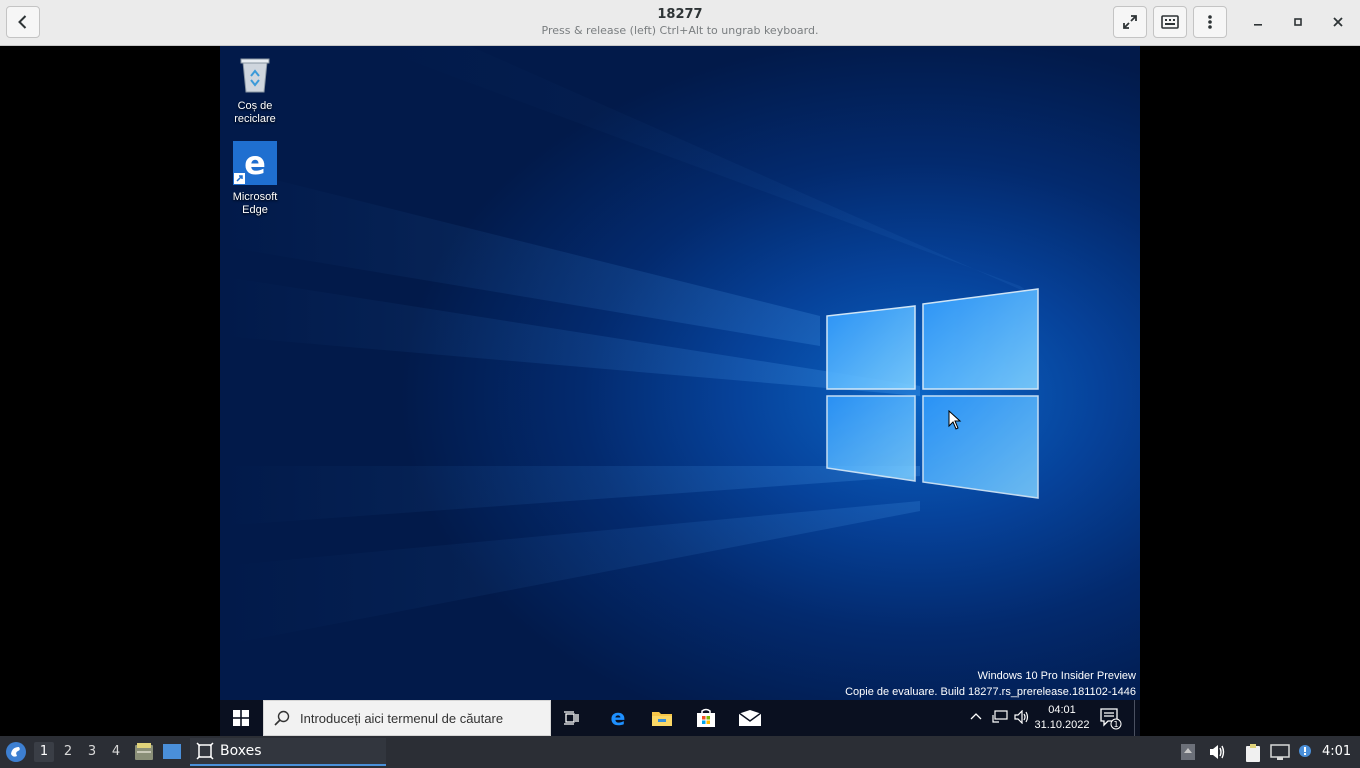 Image resolution: width=1360 pixels, height=768 pixels. I want to click on folder-icon, so click(662, 719).